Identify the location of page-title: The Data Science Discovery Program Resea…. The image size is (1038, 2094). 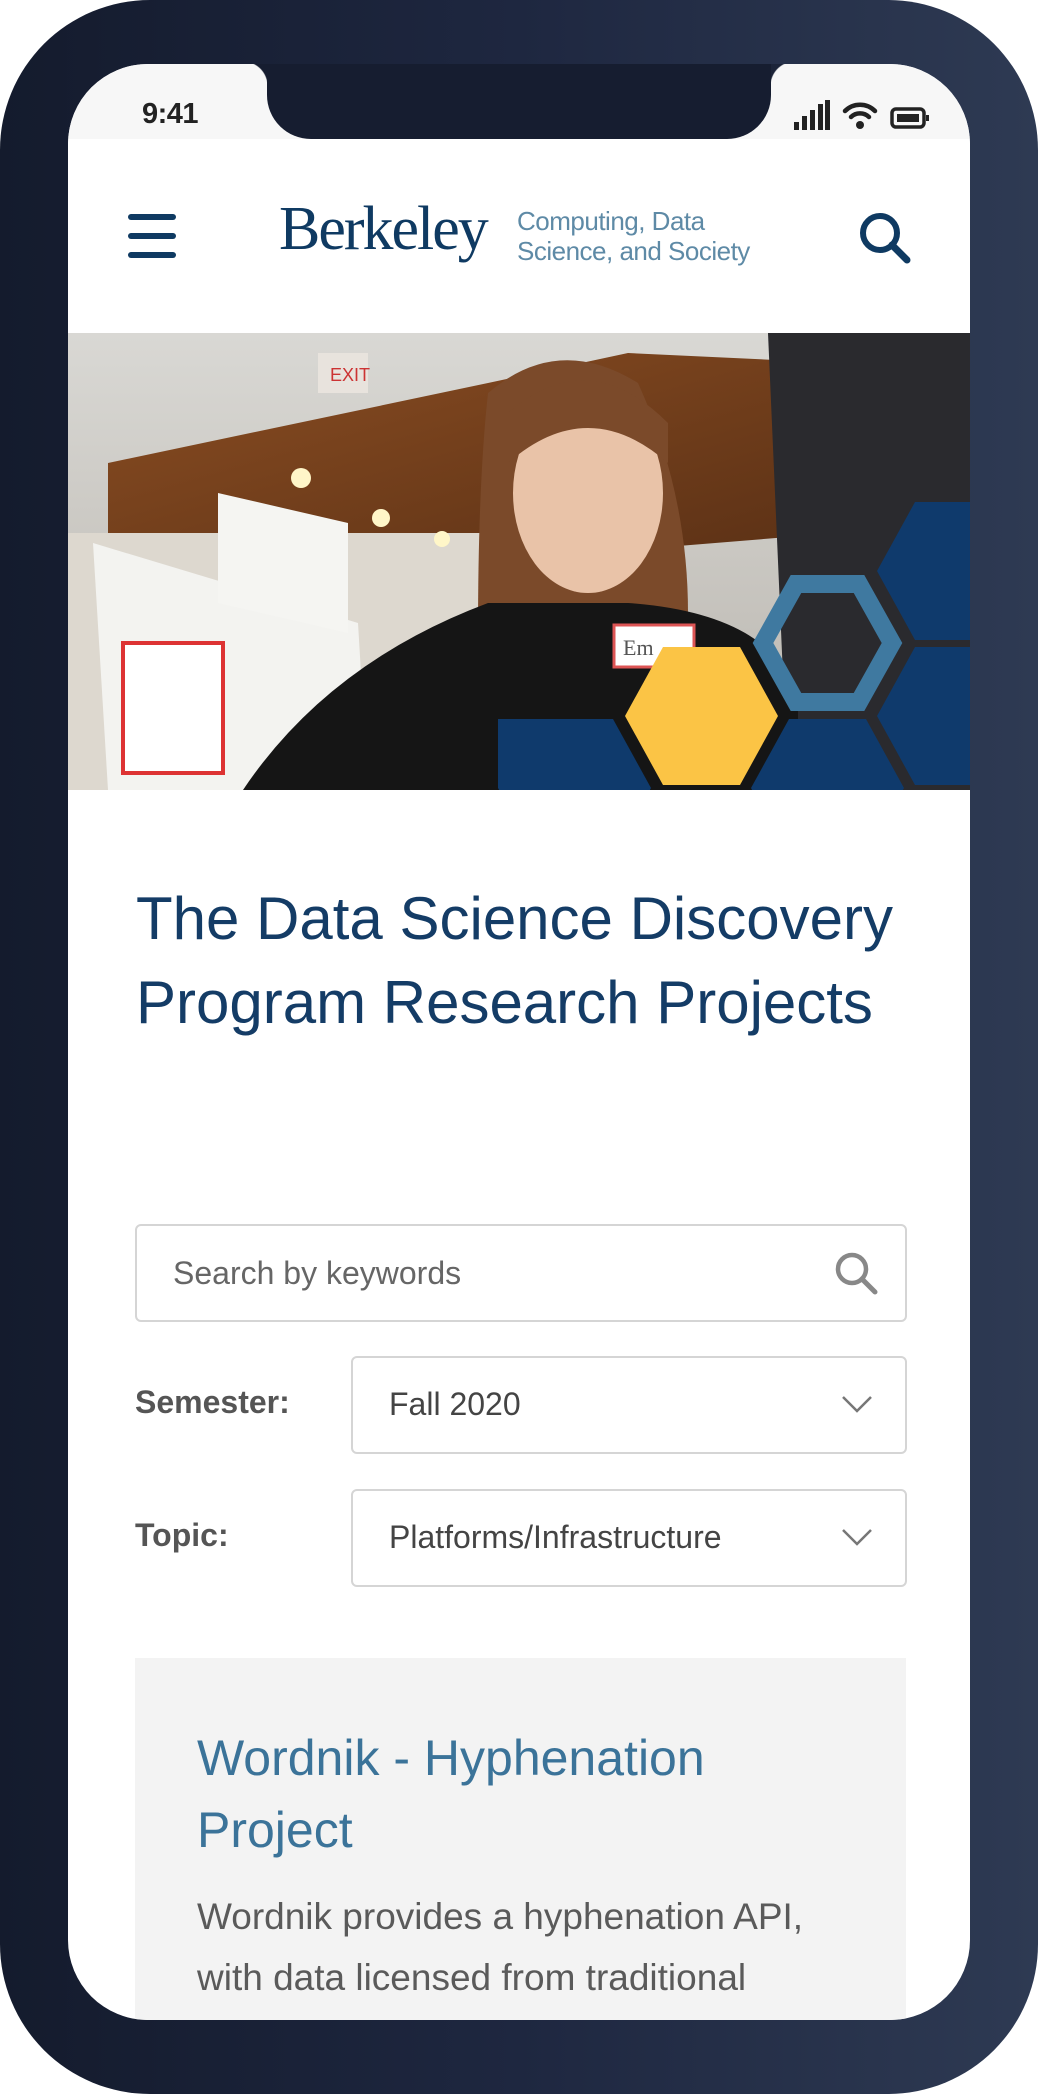
(514, 960).